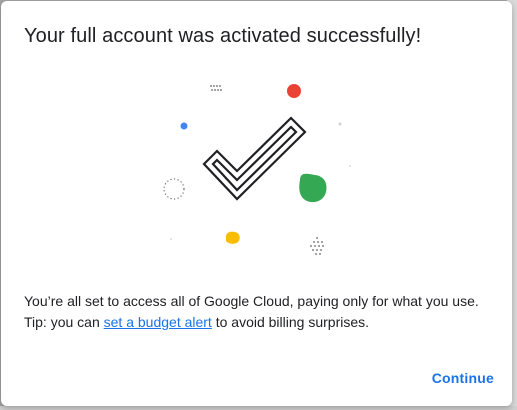 This screenshot has width=517, height=410. What do you see at coordinates (174, 189) in the screenshot?
I see `dotted-ring-icon` at bounding box center [174, 189].